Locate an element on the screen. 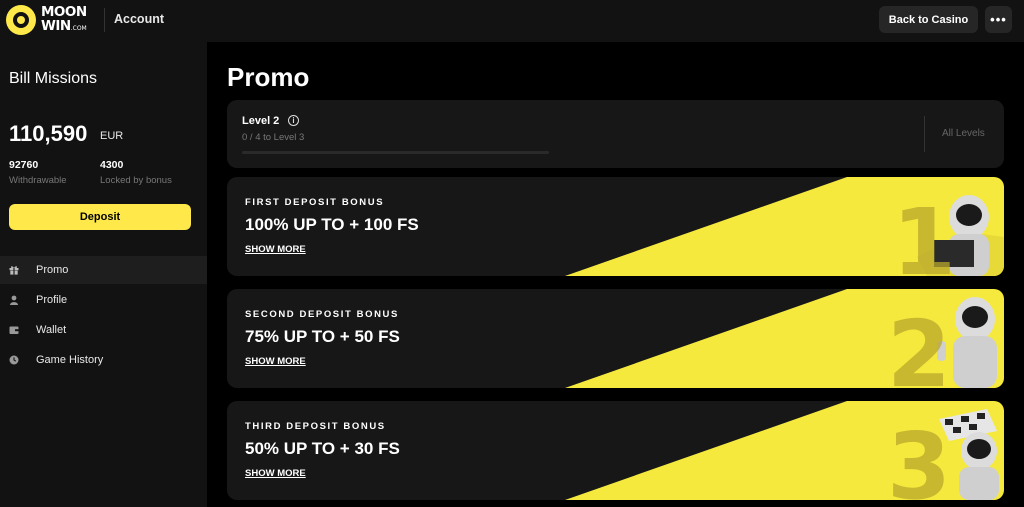  bonus-number: 2 is located at coordinates (919, 345).